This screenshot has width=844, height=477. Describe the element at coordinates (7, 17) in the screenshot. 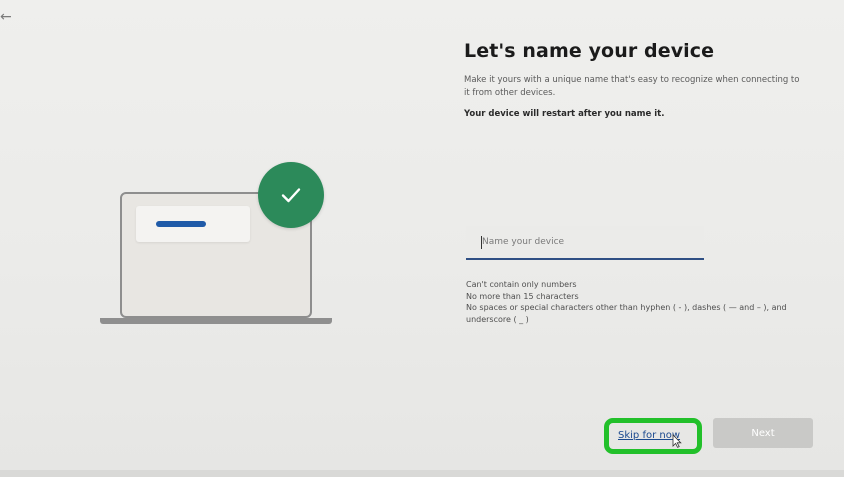

I see `back-arrow-icon: ←` at that location.